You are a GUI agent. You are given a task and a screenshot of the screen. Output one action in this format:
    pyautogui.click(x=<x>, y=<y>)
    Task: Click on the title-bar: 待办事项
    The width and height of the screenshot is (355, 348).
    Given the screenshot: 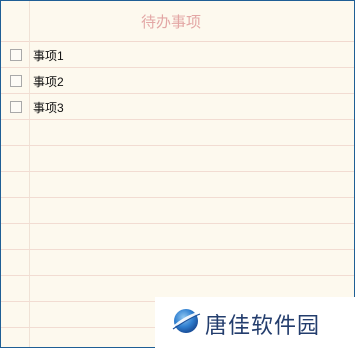 What is the action you would take?
    pyautogui.click(x=177, y=21)
    